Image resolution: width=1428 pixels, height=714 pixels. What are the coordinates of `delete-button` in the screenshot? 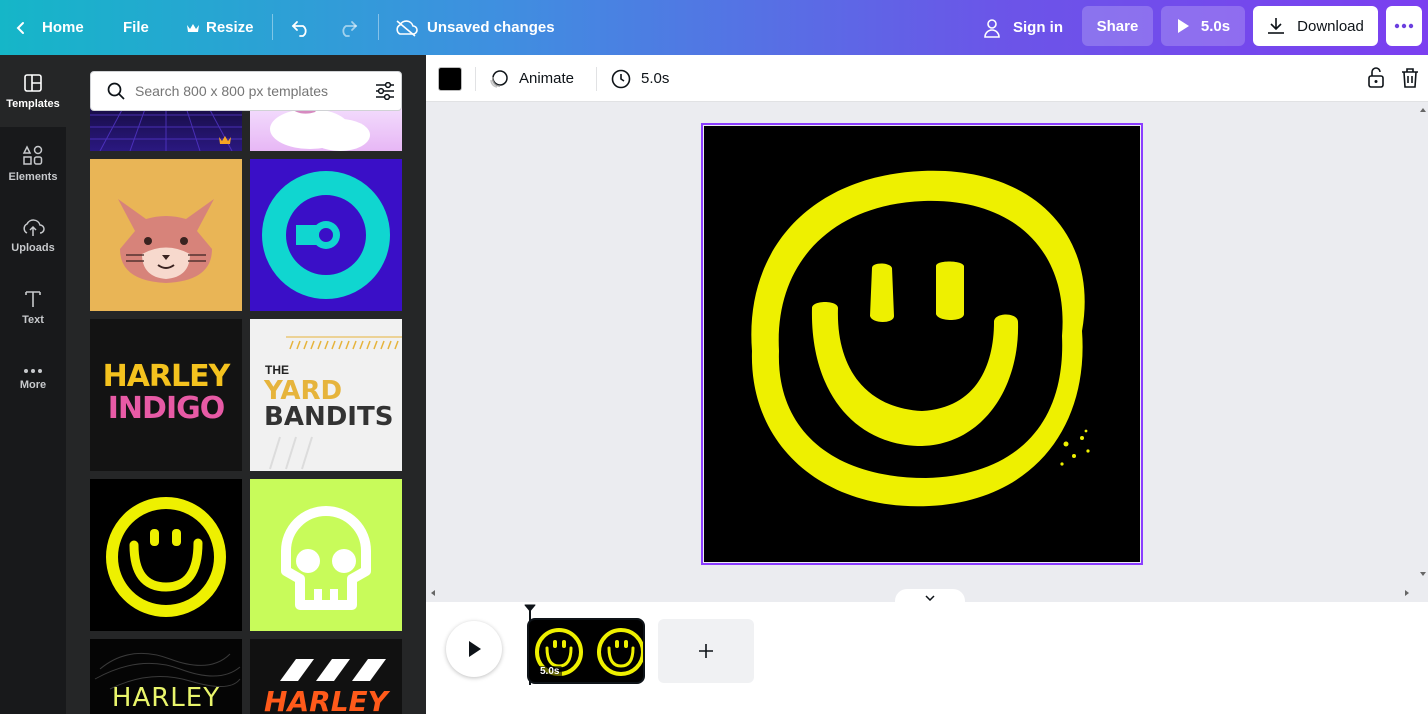 It's located at (1410, 80).